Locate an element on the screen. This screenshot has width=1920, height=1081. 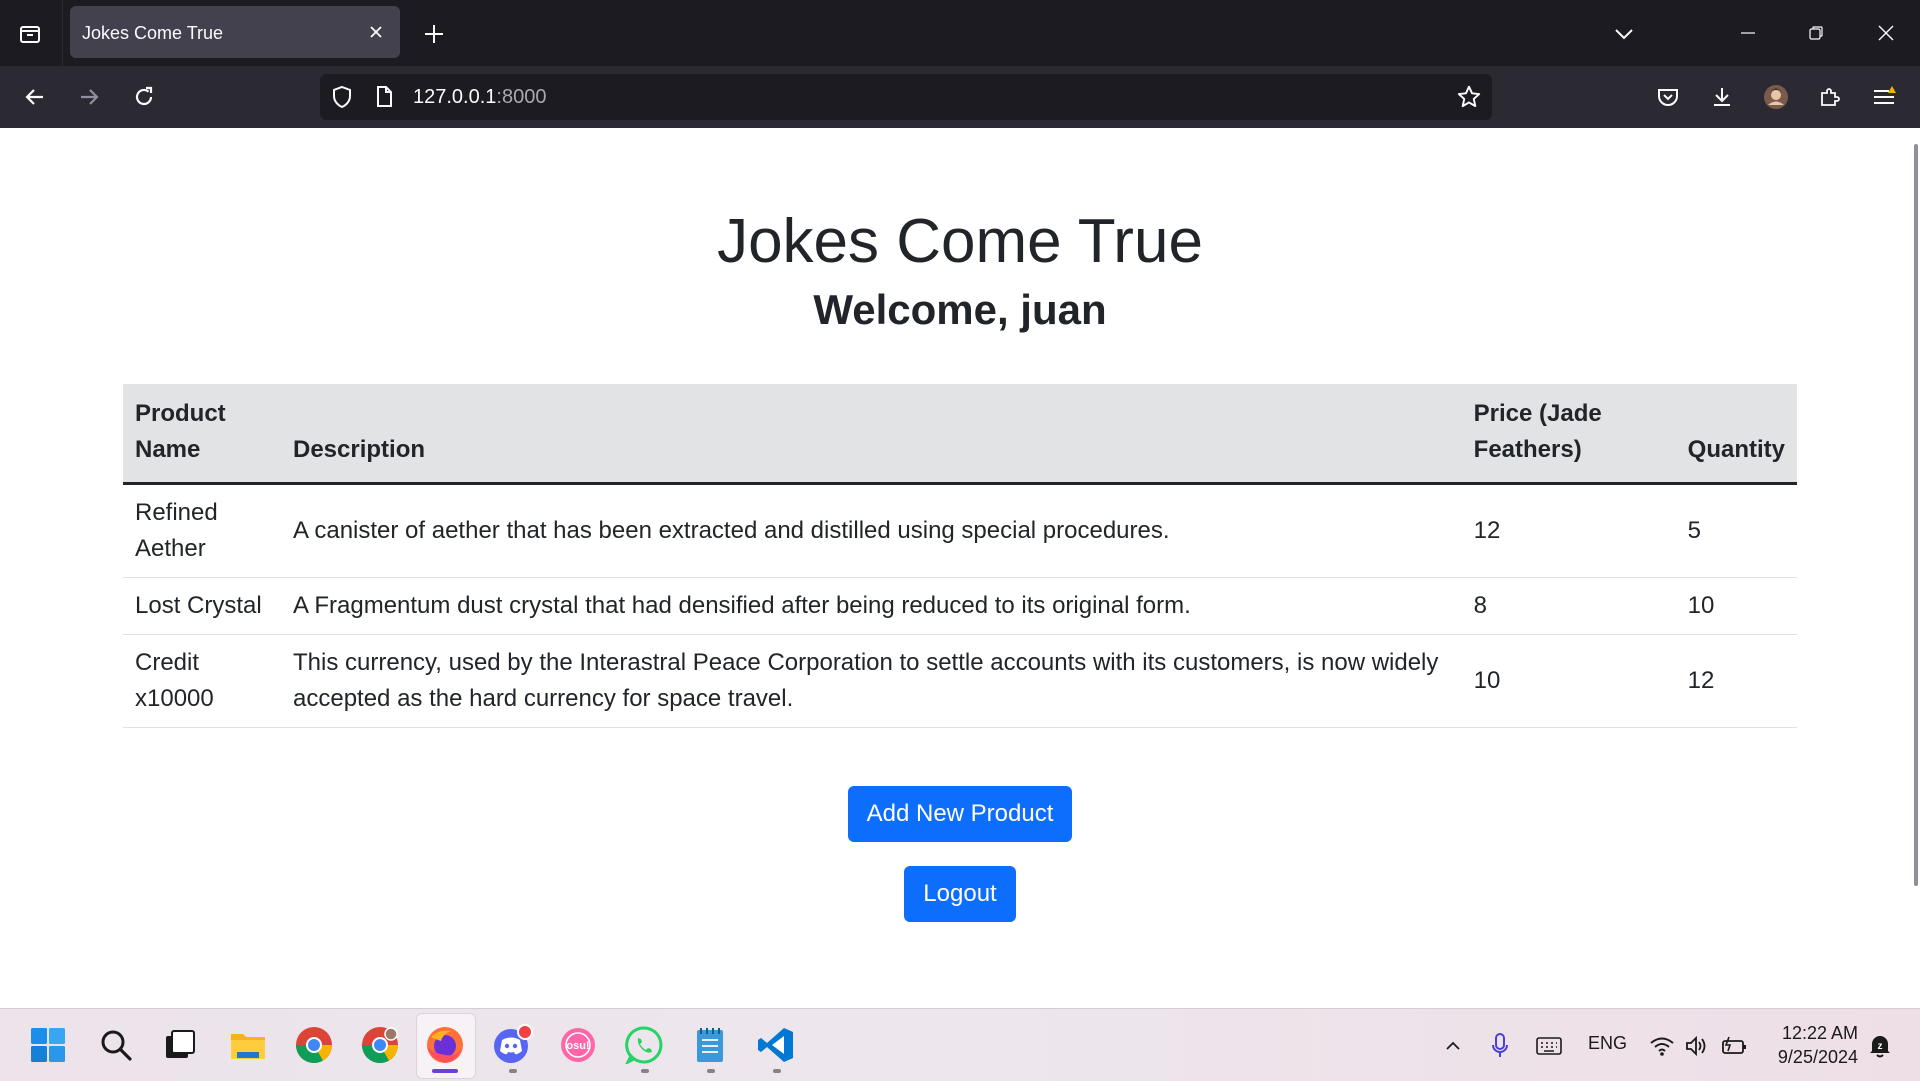
back-button is located at coordinates (35, 97).